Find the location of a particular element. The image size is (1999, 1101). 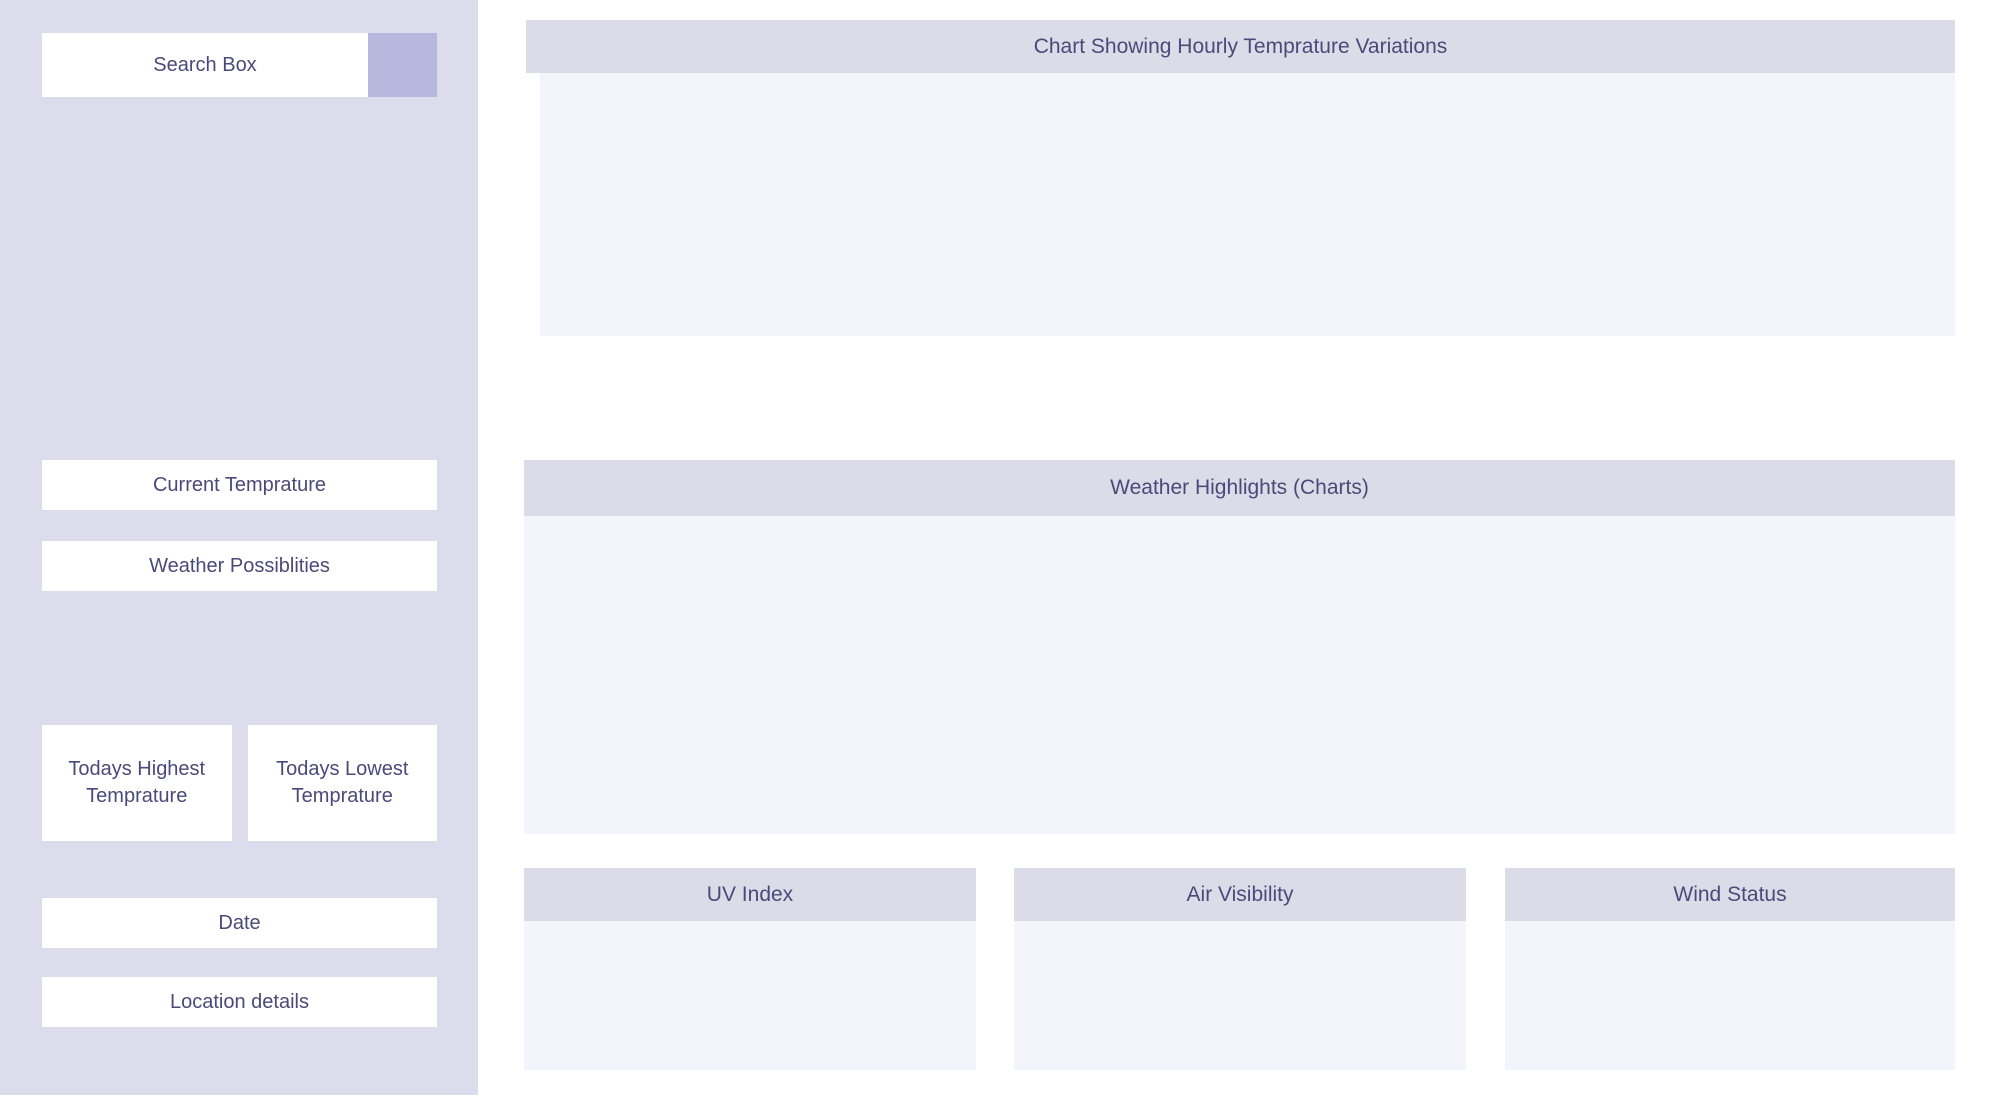

search-bar: Search Box is located at coordinates (239, 65).